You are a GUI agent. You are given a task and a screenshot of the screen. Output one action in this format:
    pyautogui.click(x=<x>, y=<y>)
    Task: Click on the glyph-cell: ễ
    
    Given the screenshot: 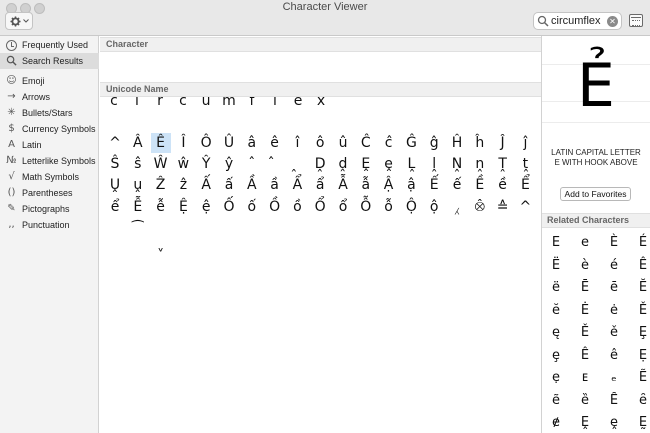 What is the action you would take?
    pyautogui.click(x=161, y=207)
    